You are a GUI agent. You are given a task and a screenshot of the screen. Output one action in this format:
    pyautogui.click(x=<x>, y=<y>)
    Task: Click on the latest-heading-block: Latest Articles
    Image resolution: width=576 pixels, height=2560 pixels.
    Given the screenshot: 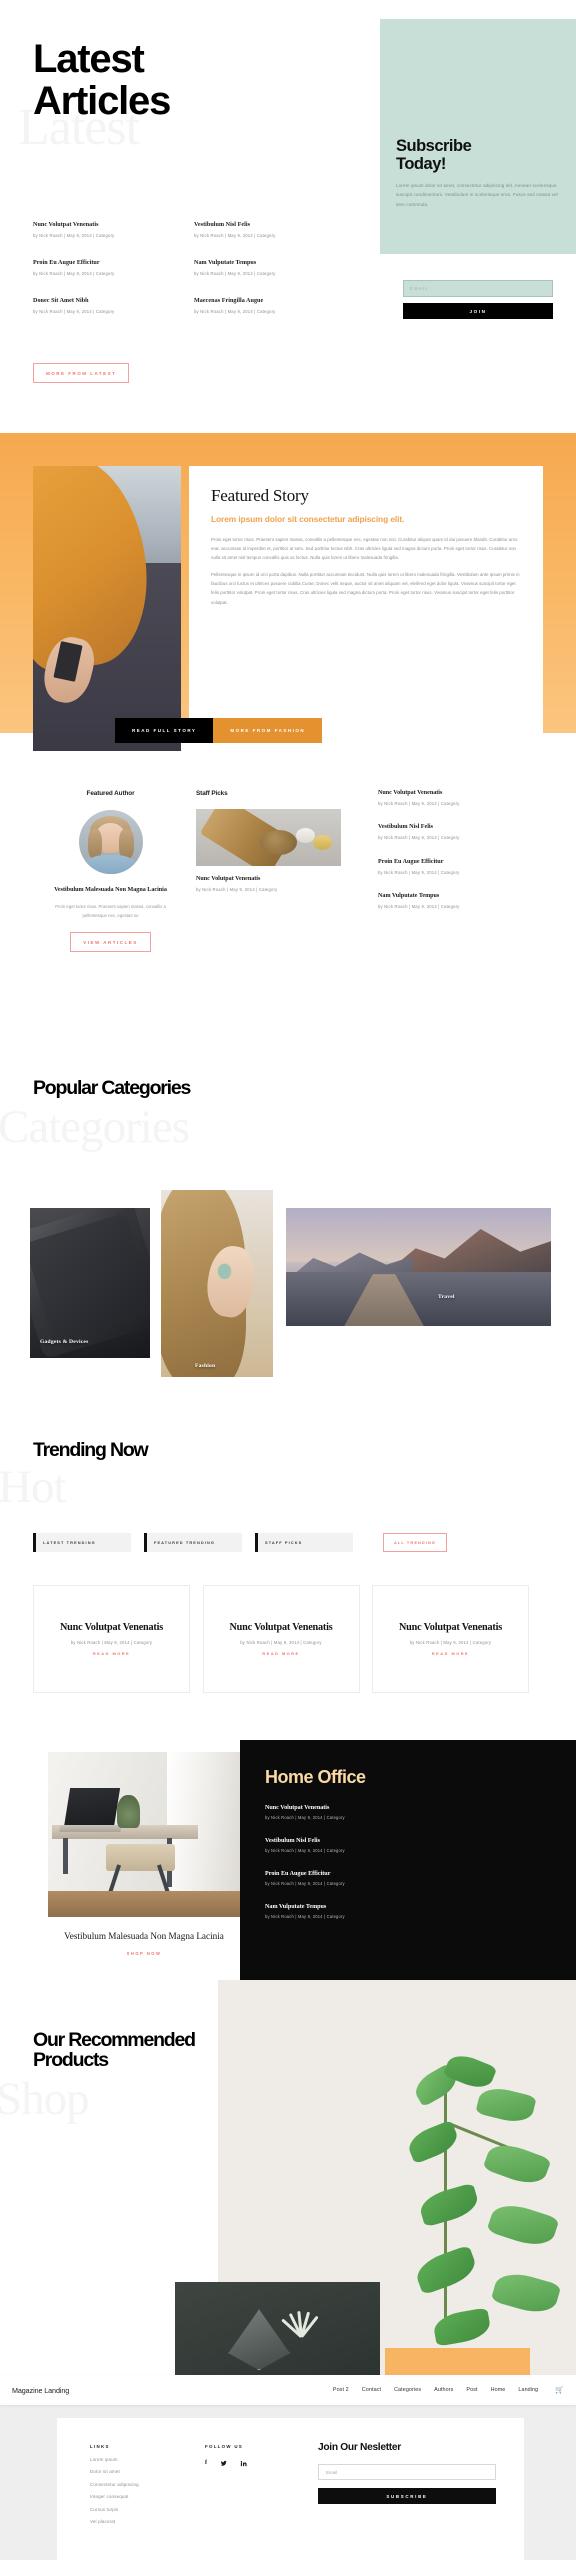 What is the action you would take?
    pyautogui.click(x=183, y=80)
    